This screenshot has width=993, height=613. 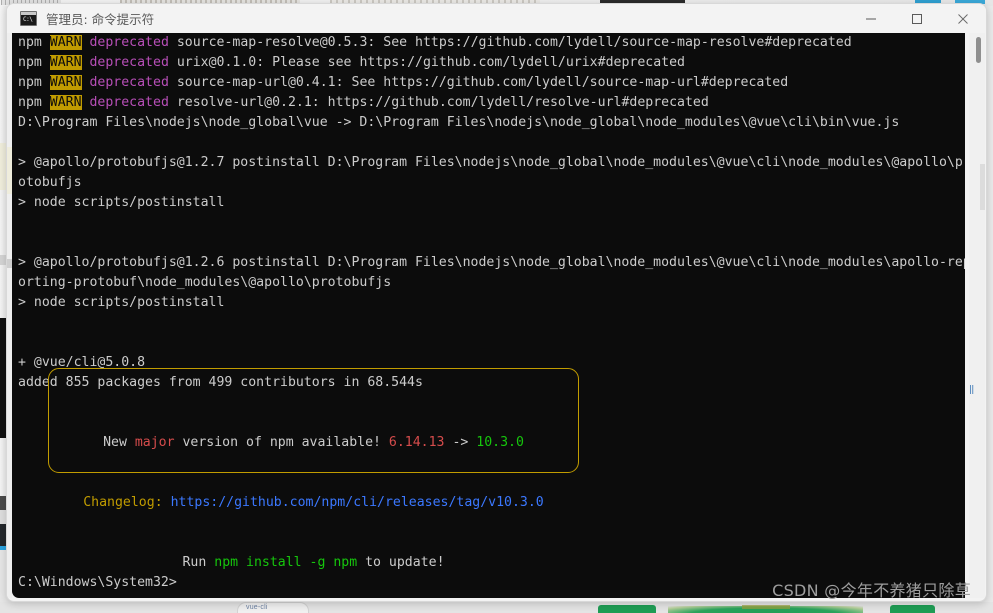 I want to click on close-icon, so click(x=963, y=18).